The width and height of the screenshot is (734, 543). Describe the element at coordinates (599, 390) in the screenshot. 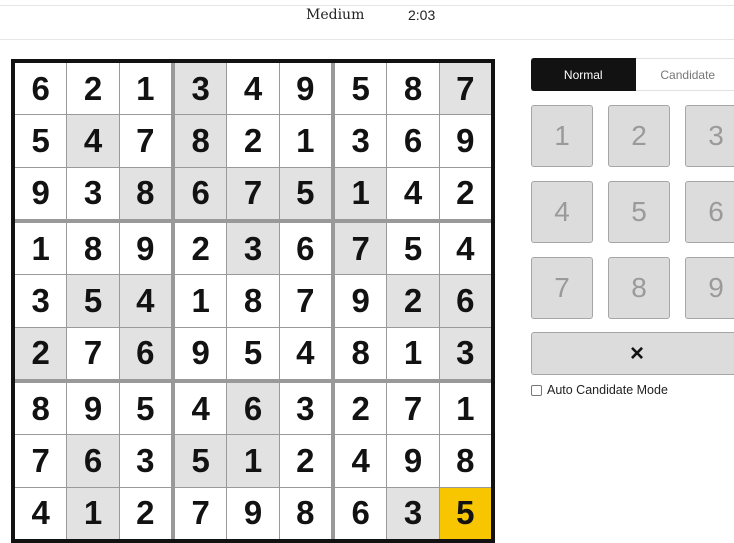

I see `auto-candidate-toggle: Auto Candidate Mode` at that location.